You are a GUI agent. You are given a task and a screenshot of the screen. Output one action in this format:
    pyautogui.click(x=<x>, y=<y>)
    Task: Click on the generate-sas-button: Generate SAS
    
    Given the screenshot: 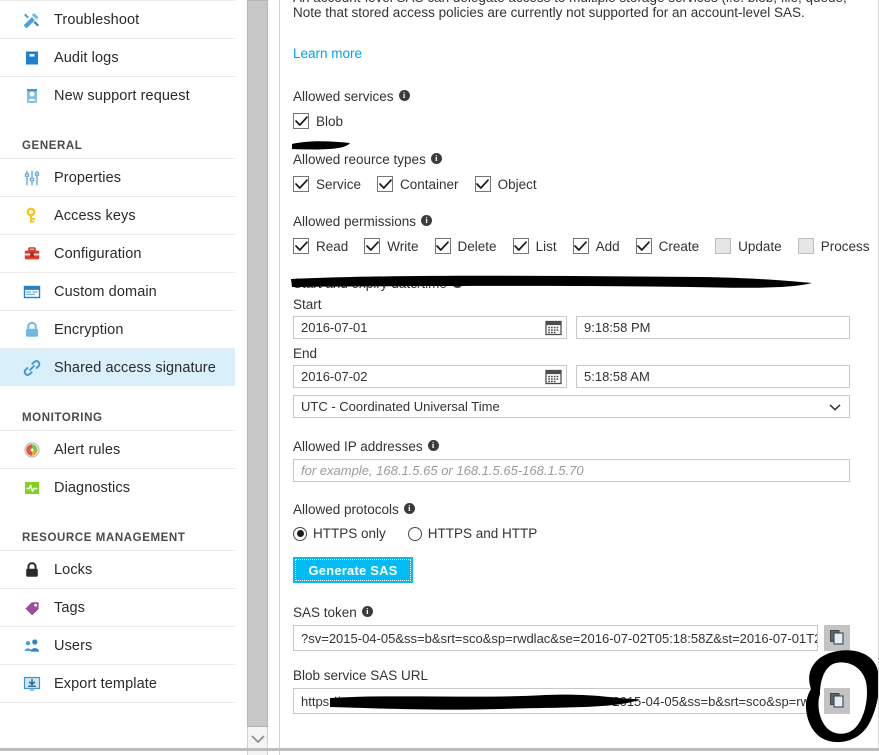 What is the action you would take?
    pyautogui.click(x=353, y=570)
    